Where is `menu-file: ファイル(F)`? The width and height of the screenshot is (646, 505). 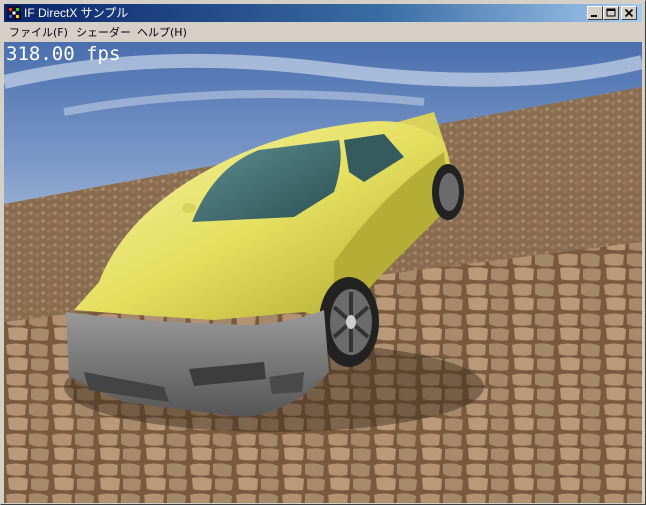 menu-file: ファイル(F) is located at coordinates (38, 32).